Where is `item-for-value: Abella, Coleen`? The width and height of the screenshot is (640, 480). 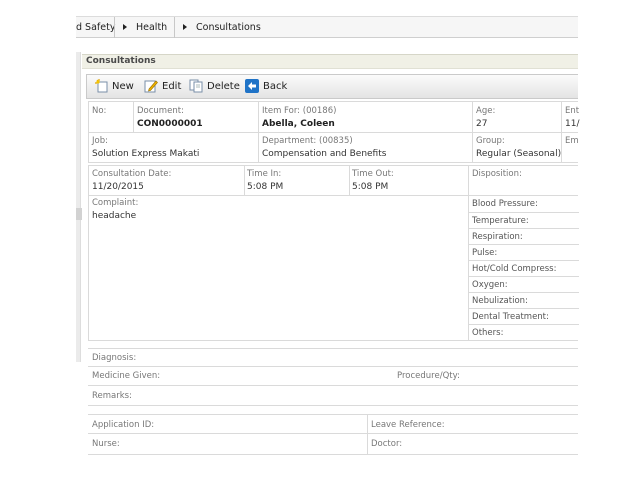
item-for-value: Abella, Coleen is located at coordinates (298, 124).